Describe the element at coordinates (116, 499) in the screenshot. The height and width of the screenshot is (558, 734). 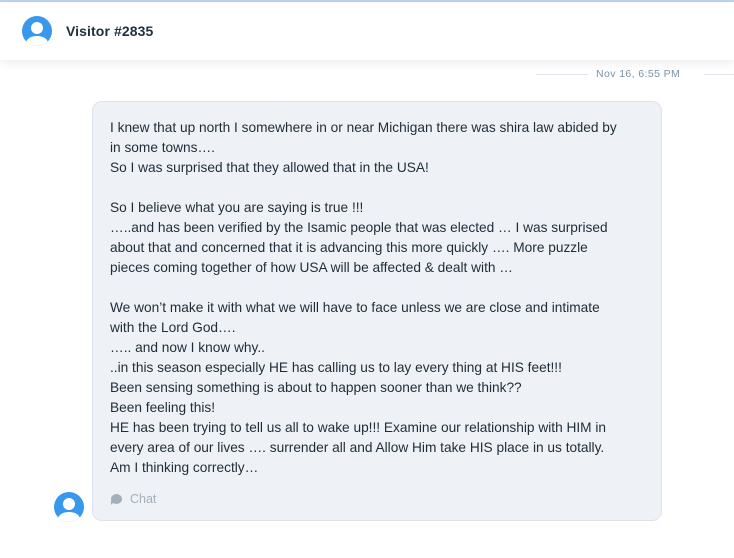
I see `chat-bubble-icon` at that location.